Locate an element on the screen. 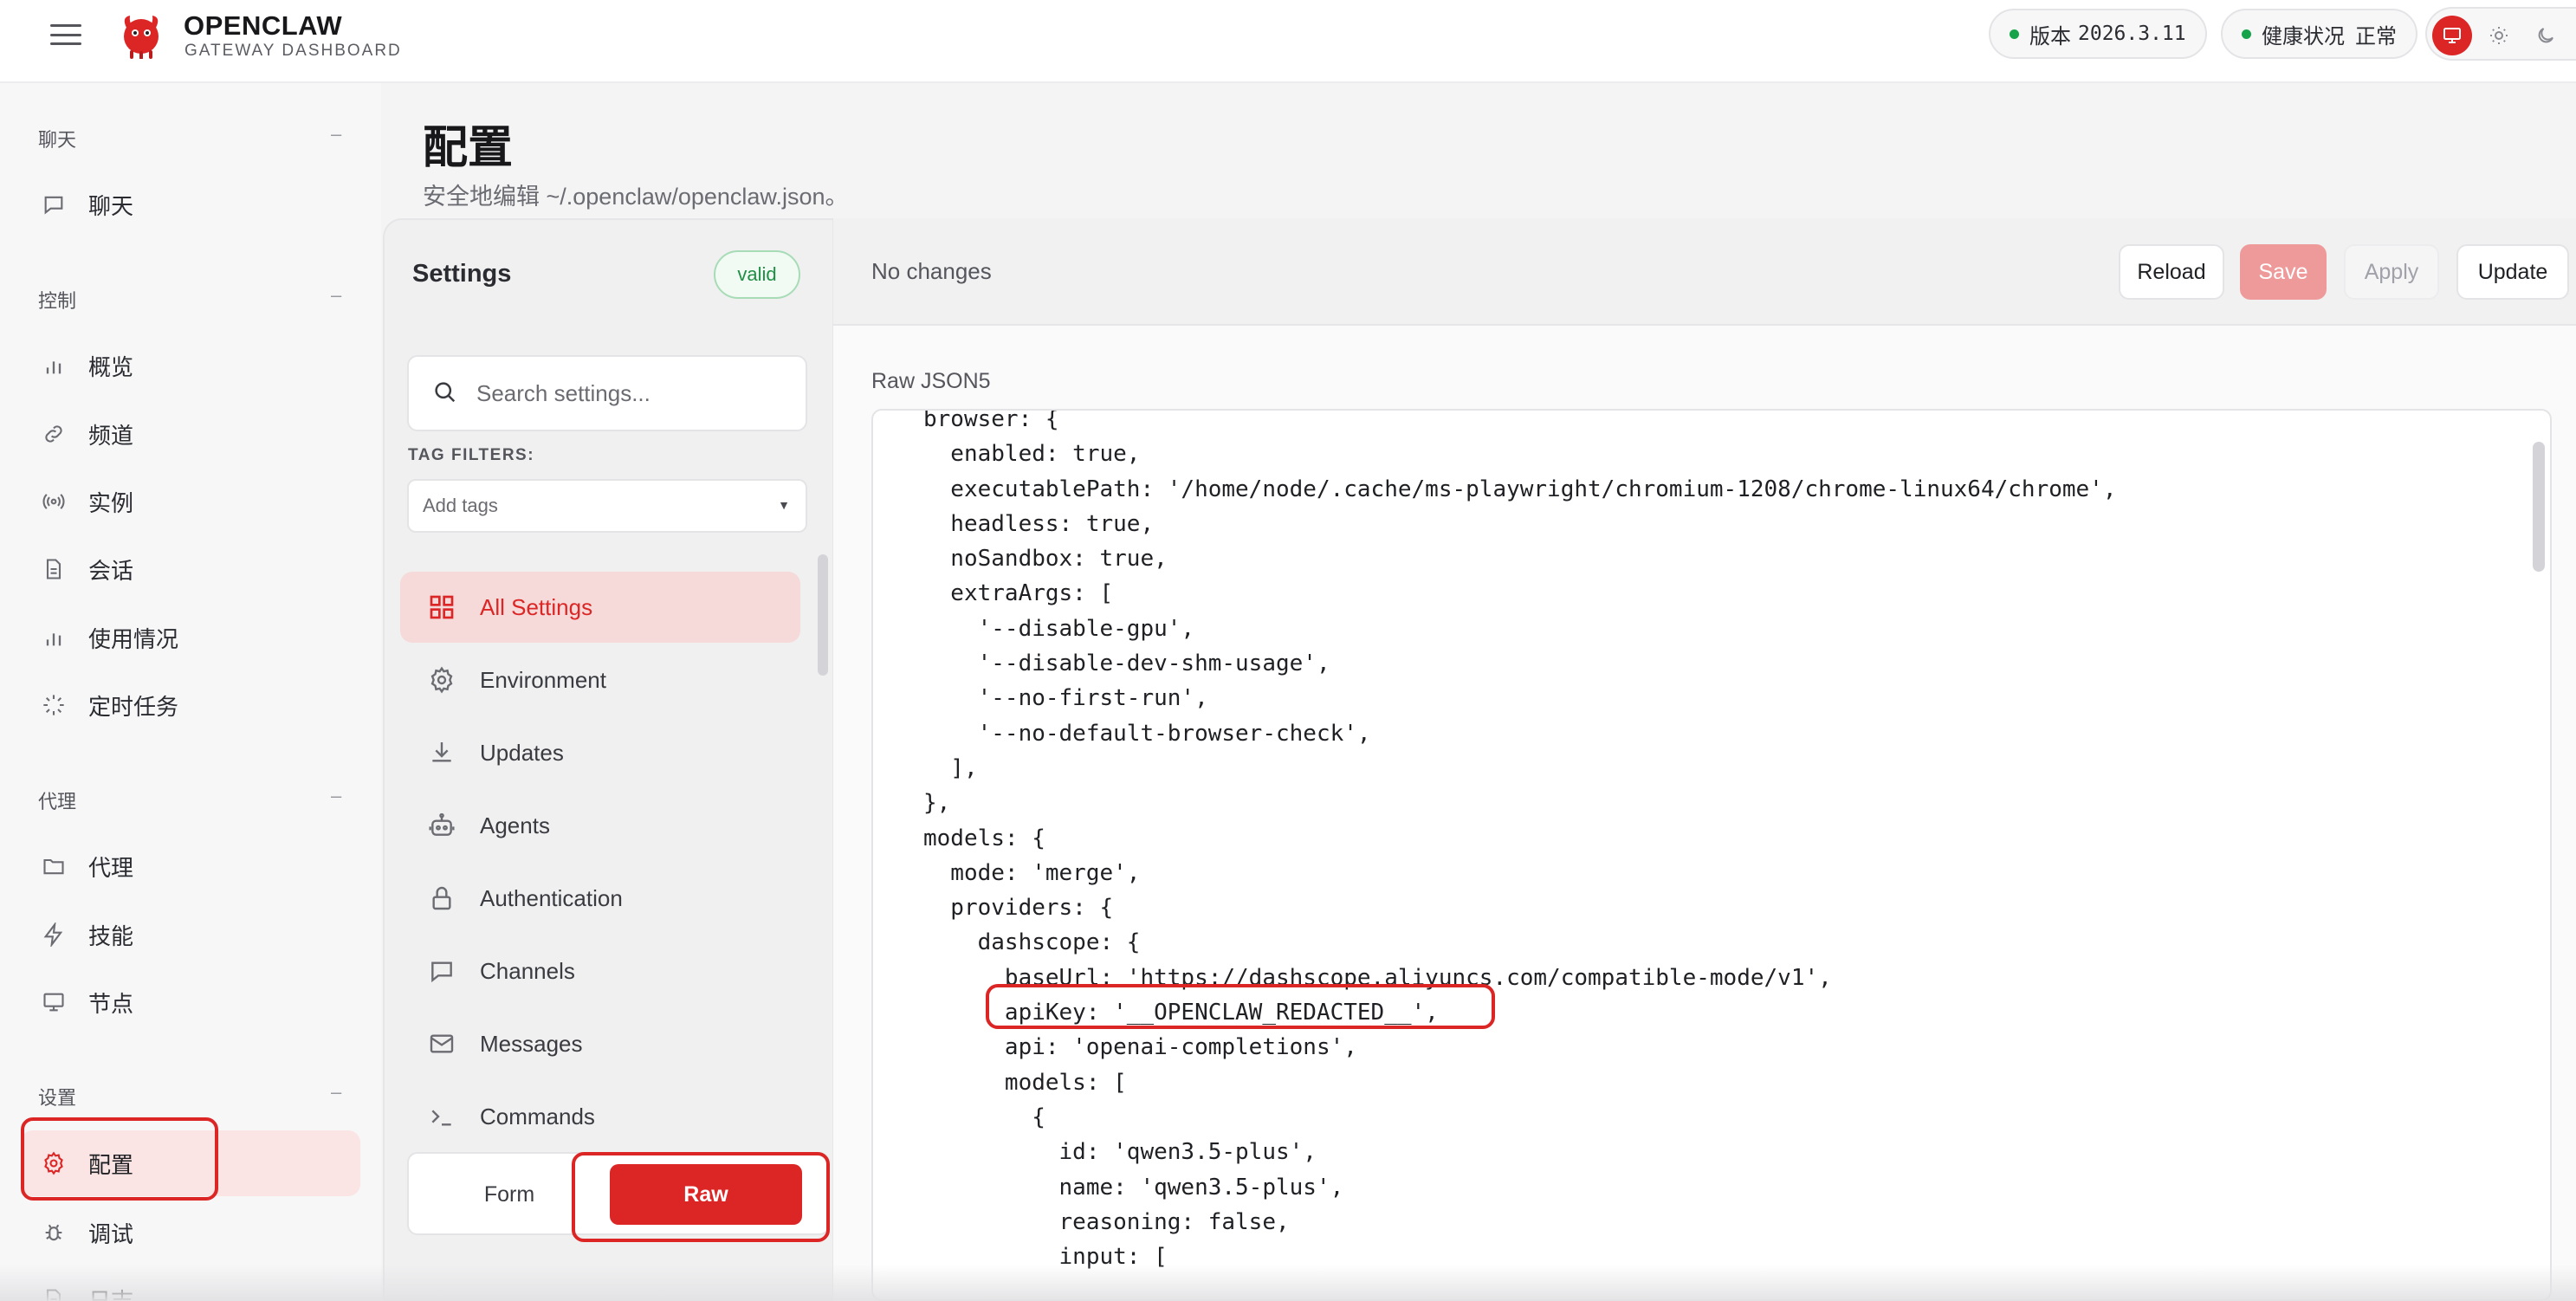  code-line: name: 'qwen3.5-plus', is located at coordinates (1133, 1188).